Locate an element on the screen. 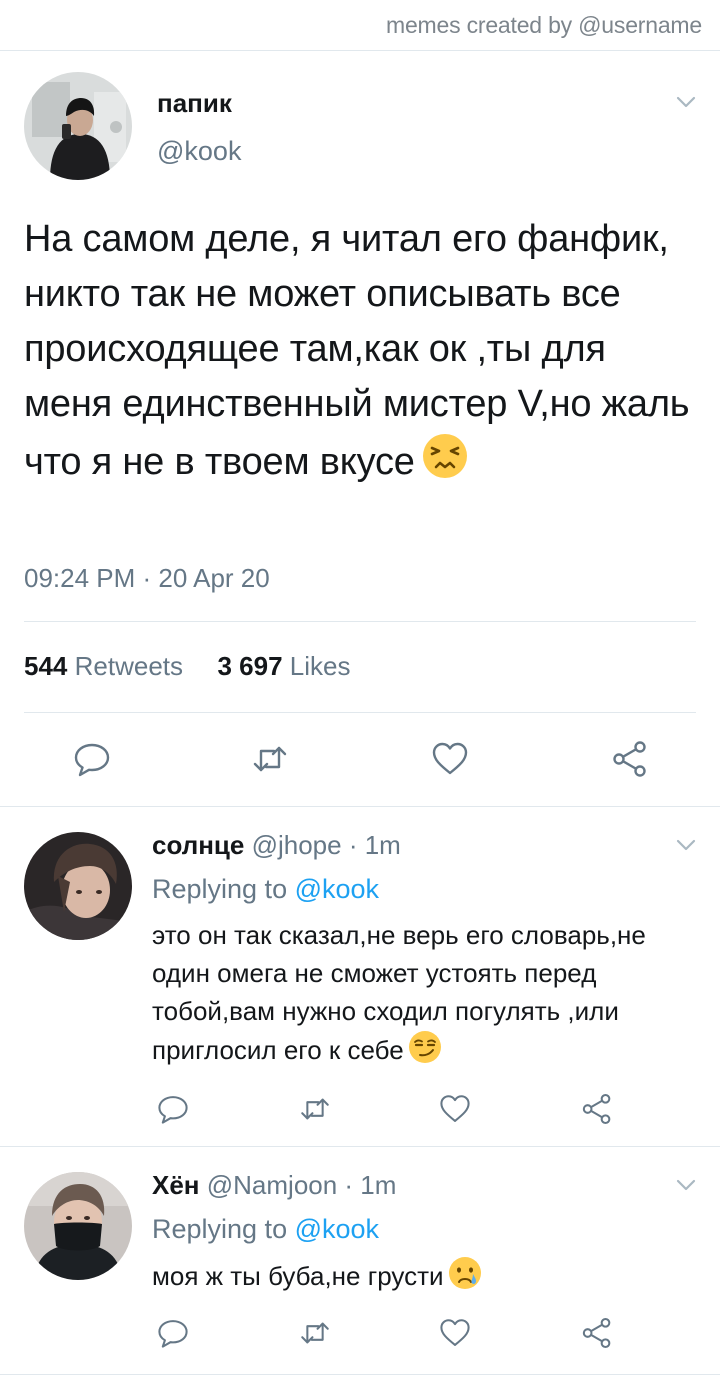  tweet-timestamp: 09:24 PM · 20 Apr 20 is located at coordinates (147, 578).